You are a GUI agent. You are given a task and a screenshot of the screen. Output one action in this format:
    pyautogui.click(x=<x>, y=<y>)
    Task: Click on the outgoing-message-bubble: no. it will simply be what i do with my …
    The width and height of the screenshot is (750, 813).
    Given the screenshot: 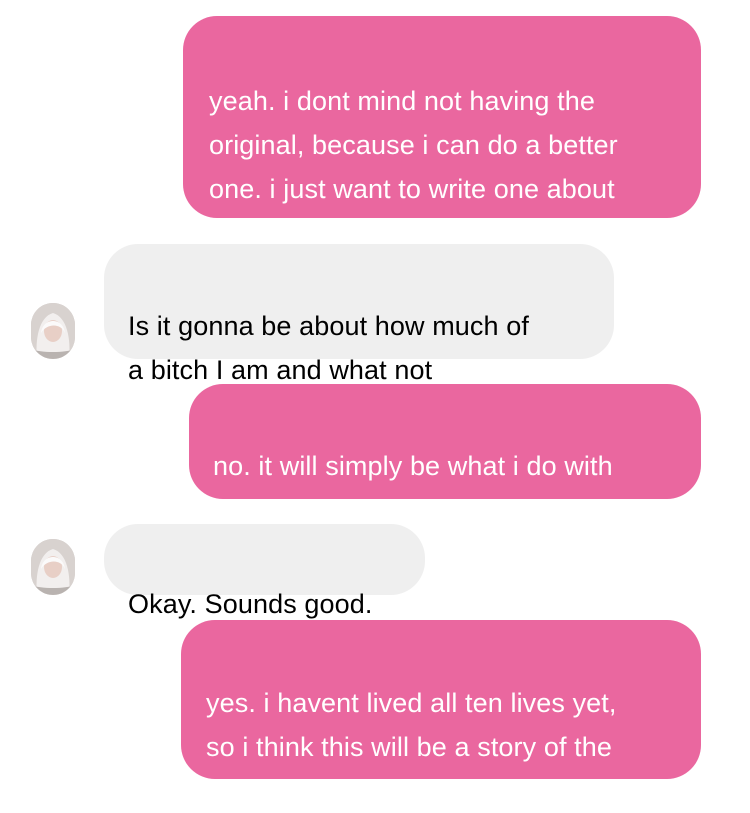 What is the action you would take?
    pyautogui.click(x=445, y=454)
    